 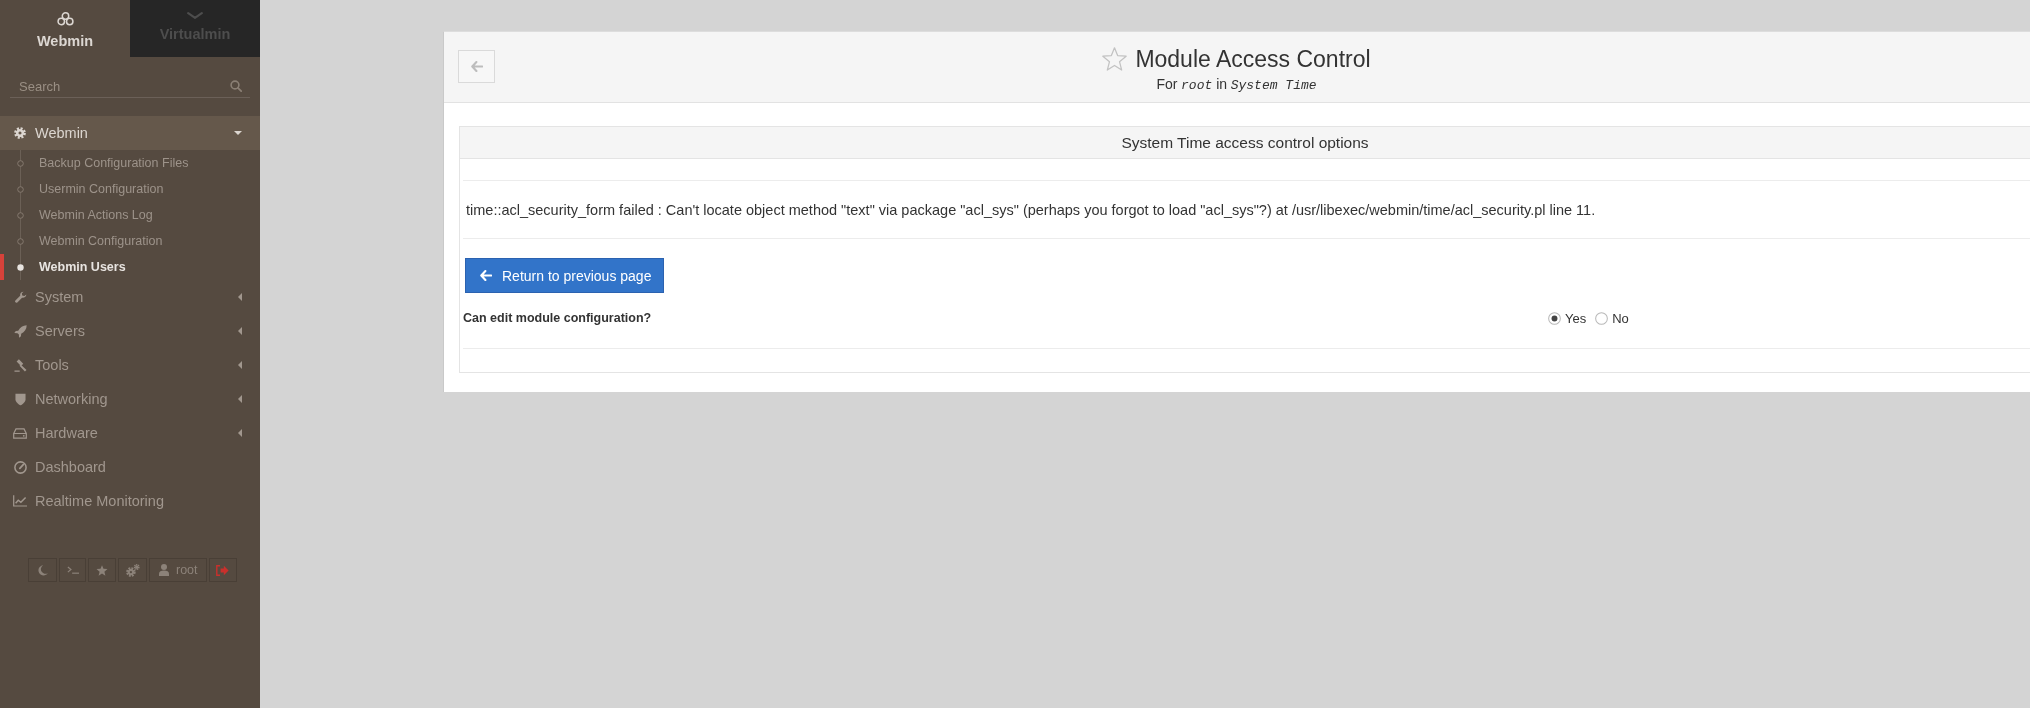 What do you see at coordinates (236, 86) in the screenshot?
I see `search-icon` at bounding box center [236, 86].